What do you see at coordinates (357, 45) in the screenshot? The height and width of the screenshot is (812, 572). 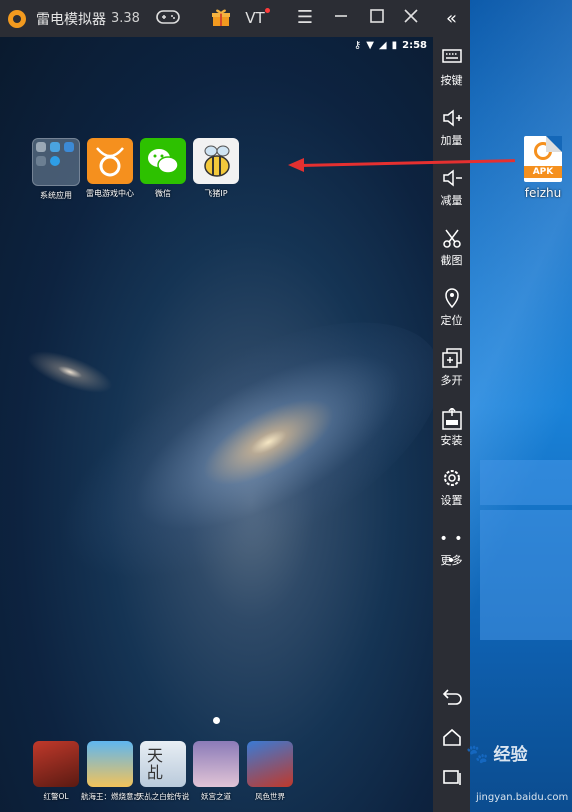 I see `key-icon: ⚷` at bounding box center [357, 45].